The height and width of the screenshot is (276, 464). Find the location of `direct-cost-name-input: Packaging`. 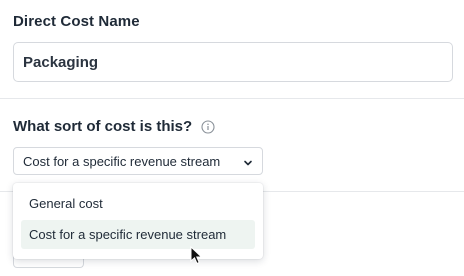

direct-cost-name-input: Packaging is located at coordinates (233, 62).